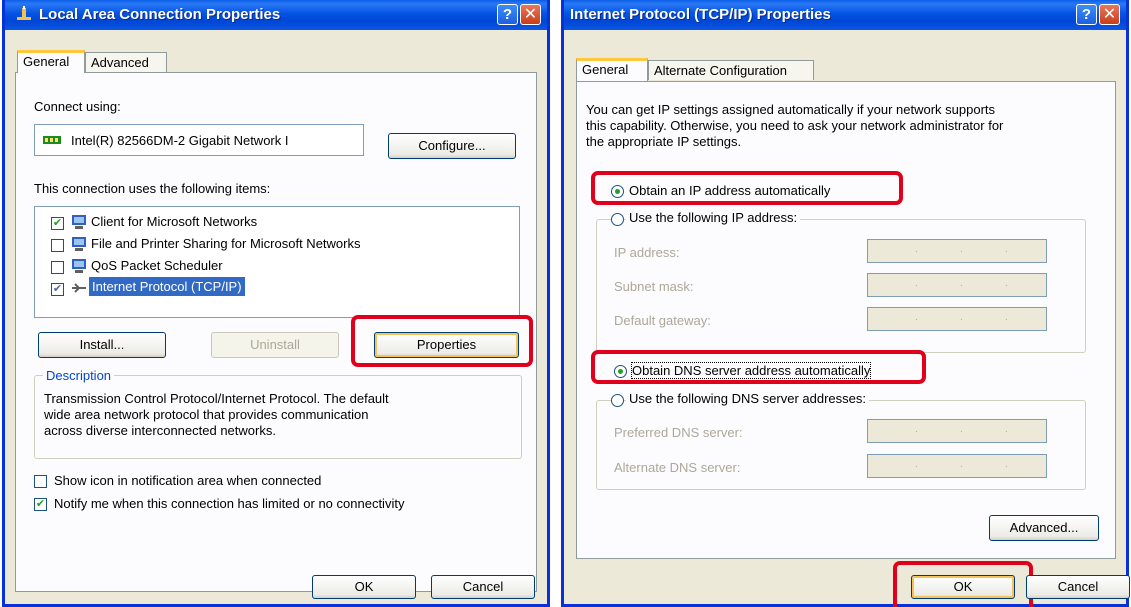 This screenshot has width=1131, height=607. What do you see at coordinates (79, 288) in the screenshot?
I see `protocol-icon` at bounding box center [79, 288].